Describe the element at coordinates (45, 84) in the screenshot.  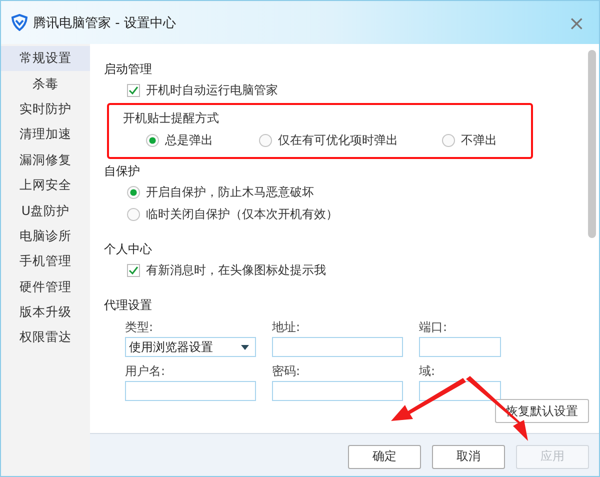
I see `sidebar-item: 杀毒` at that location.